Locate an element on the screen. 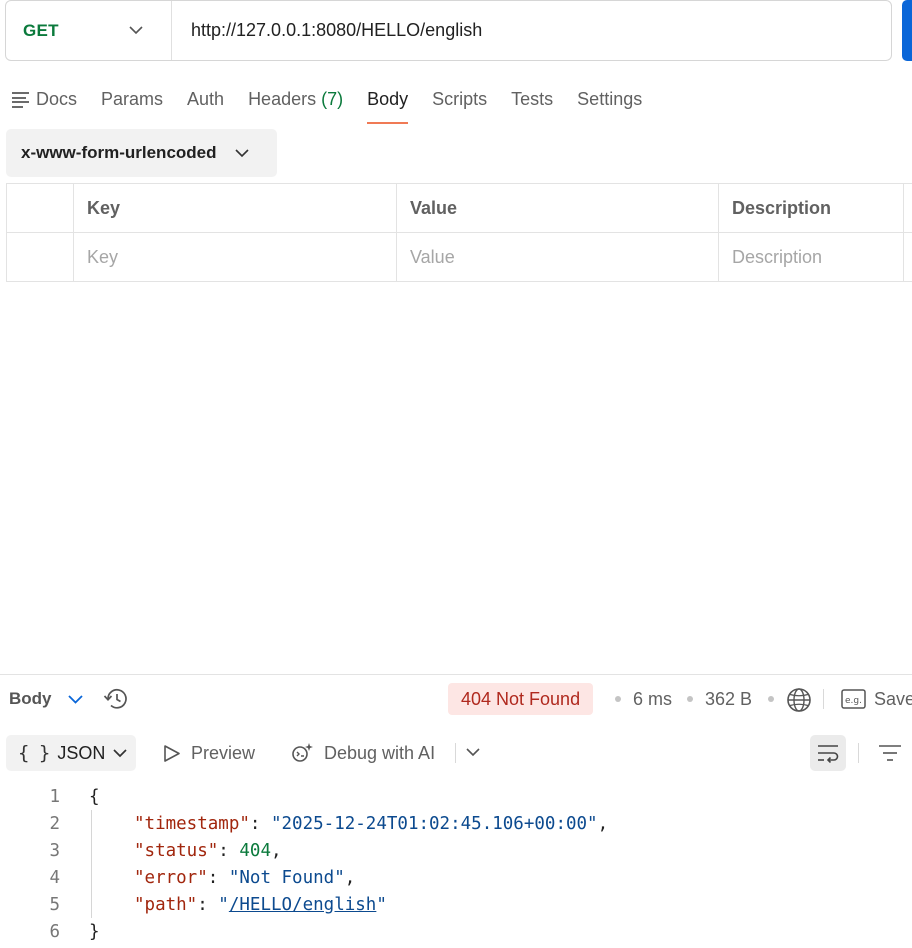 The image size is (912, 948). line-number: 1 is located at coordinates (54, 796).